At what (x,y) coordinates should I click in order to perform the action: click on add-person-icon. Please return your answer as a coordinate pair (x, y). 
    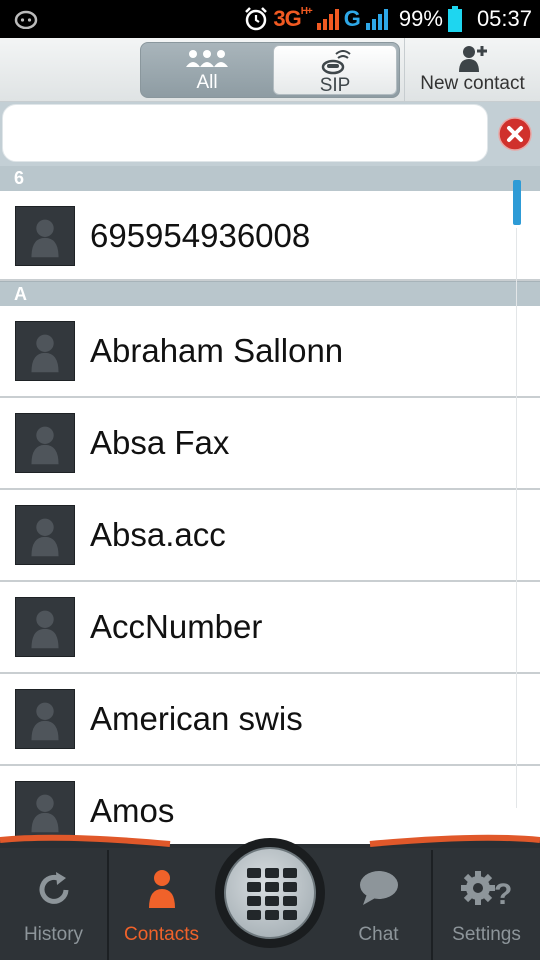
    Looking at the image, I should click on (472, 59).